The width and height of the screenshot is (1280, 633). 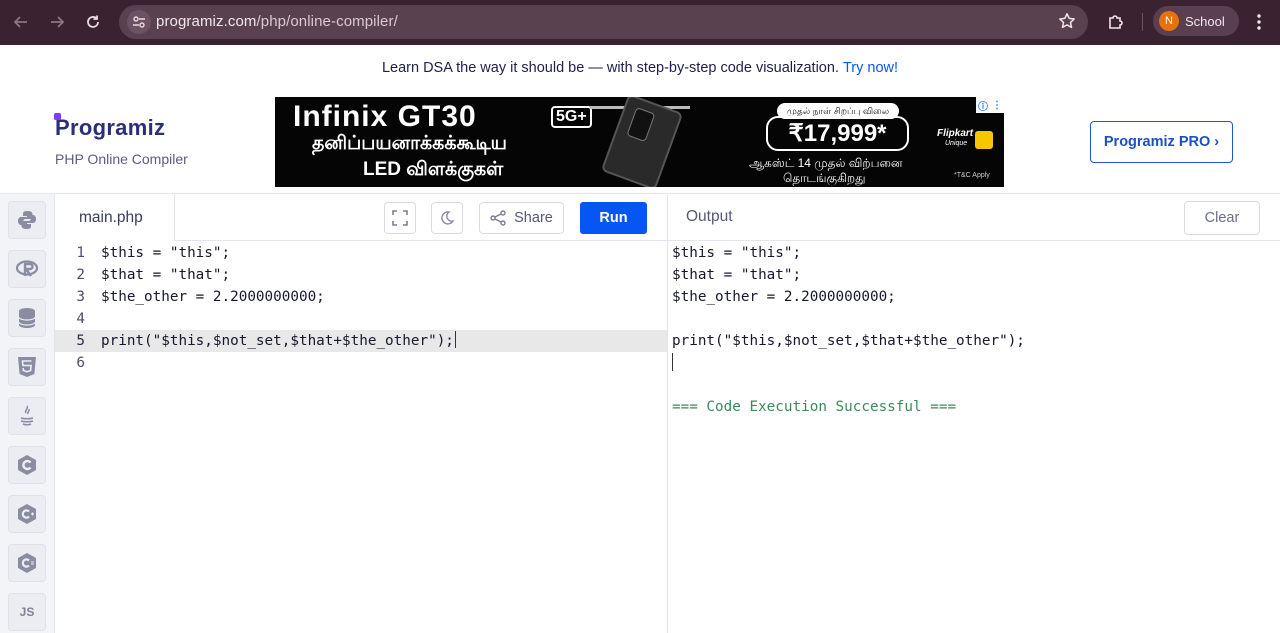 I want to click on lang-cpp, so click(x=27, y=514).